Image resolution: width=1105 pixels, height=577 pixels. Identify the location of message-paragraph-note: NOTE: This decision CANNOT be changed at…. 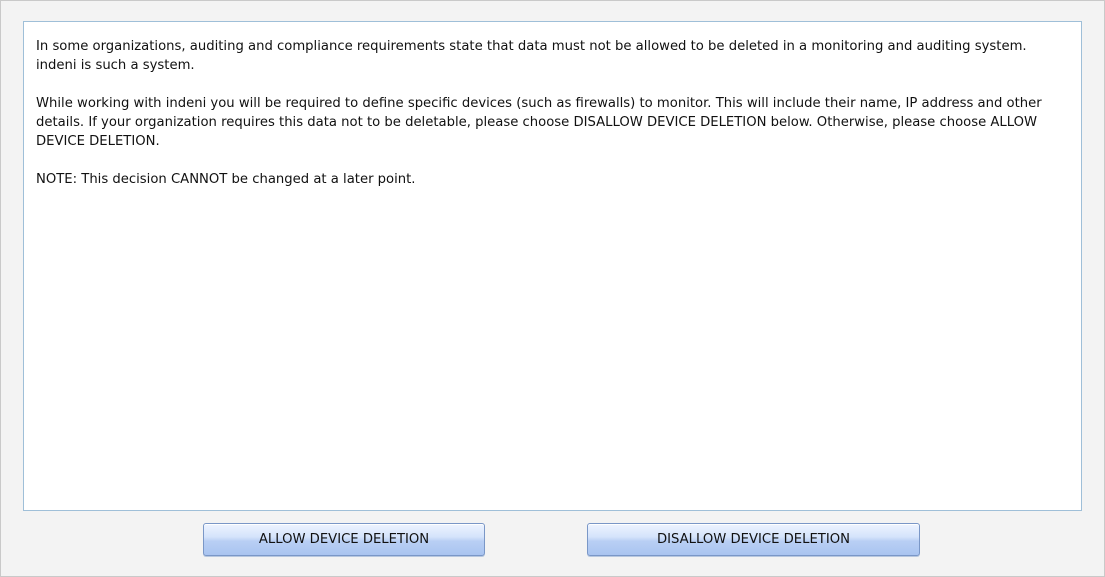
(226, 179).